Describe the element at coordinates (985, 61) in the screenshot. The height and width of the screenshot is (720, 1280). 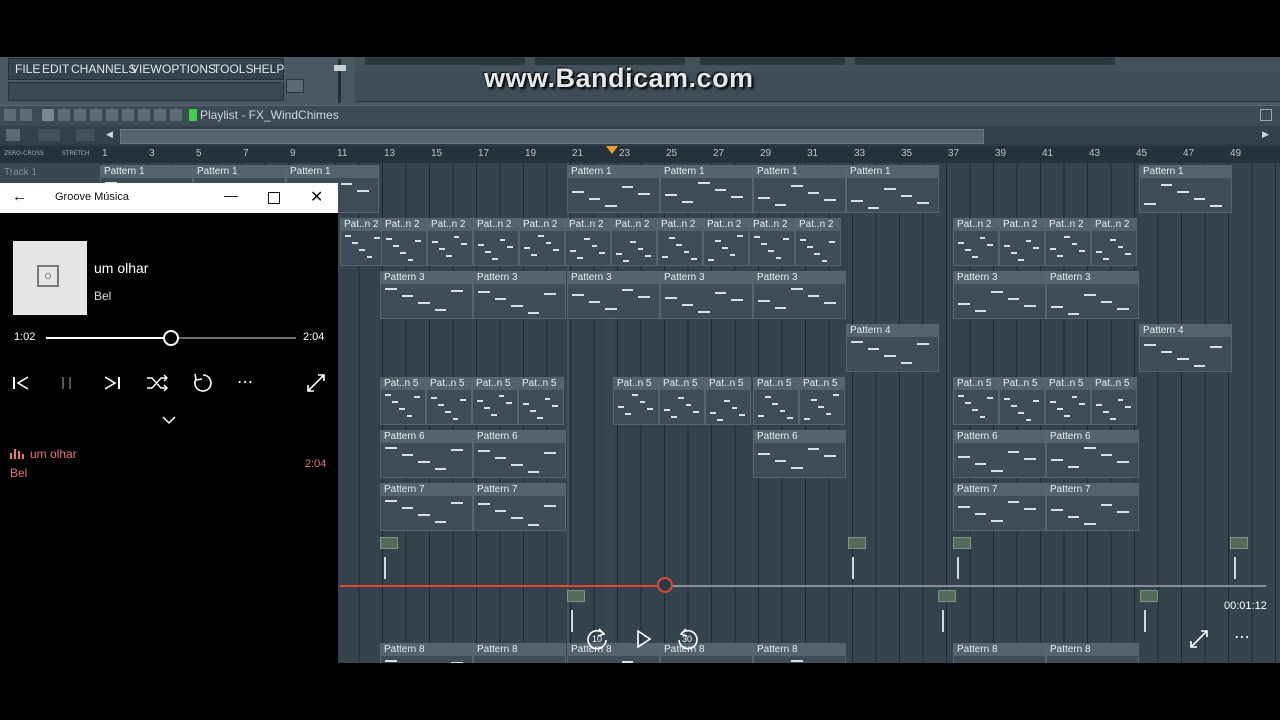
I see `tool-icons` at that location.